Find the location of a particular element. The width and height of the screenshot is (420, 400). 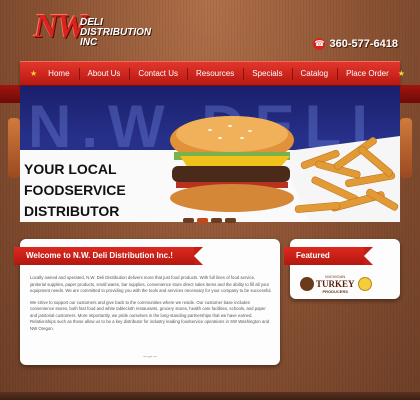

nav-contact-us: Contact Us is located at coordinates (158, 74).